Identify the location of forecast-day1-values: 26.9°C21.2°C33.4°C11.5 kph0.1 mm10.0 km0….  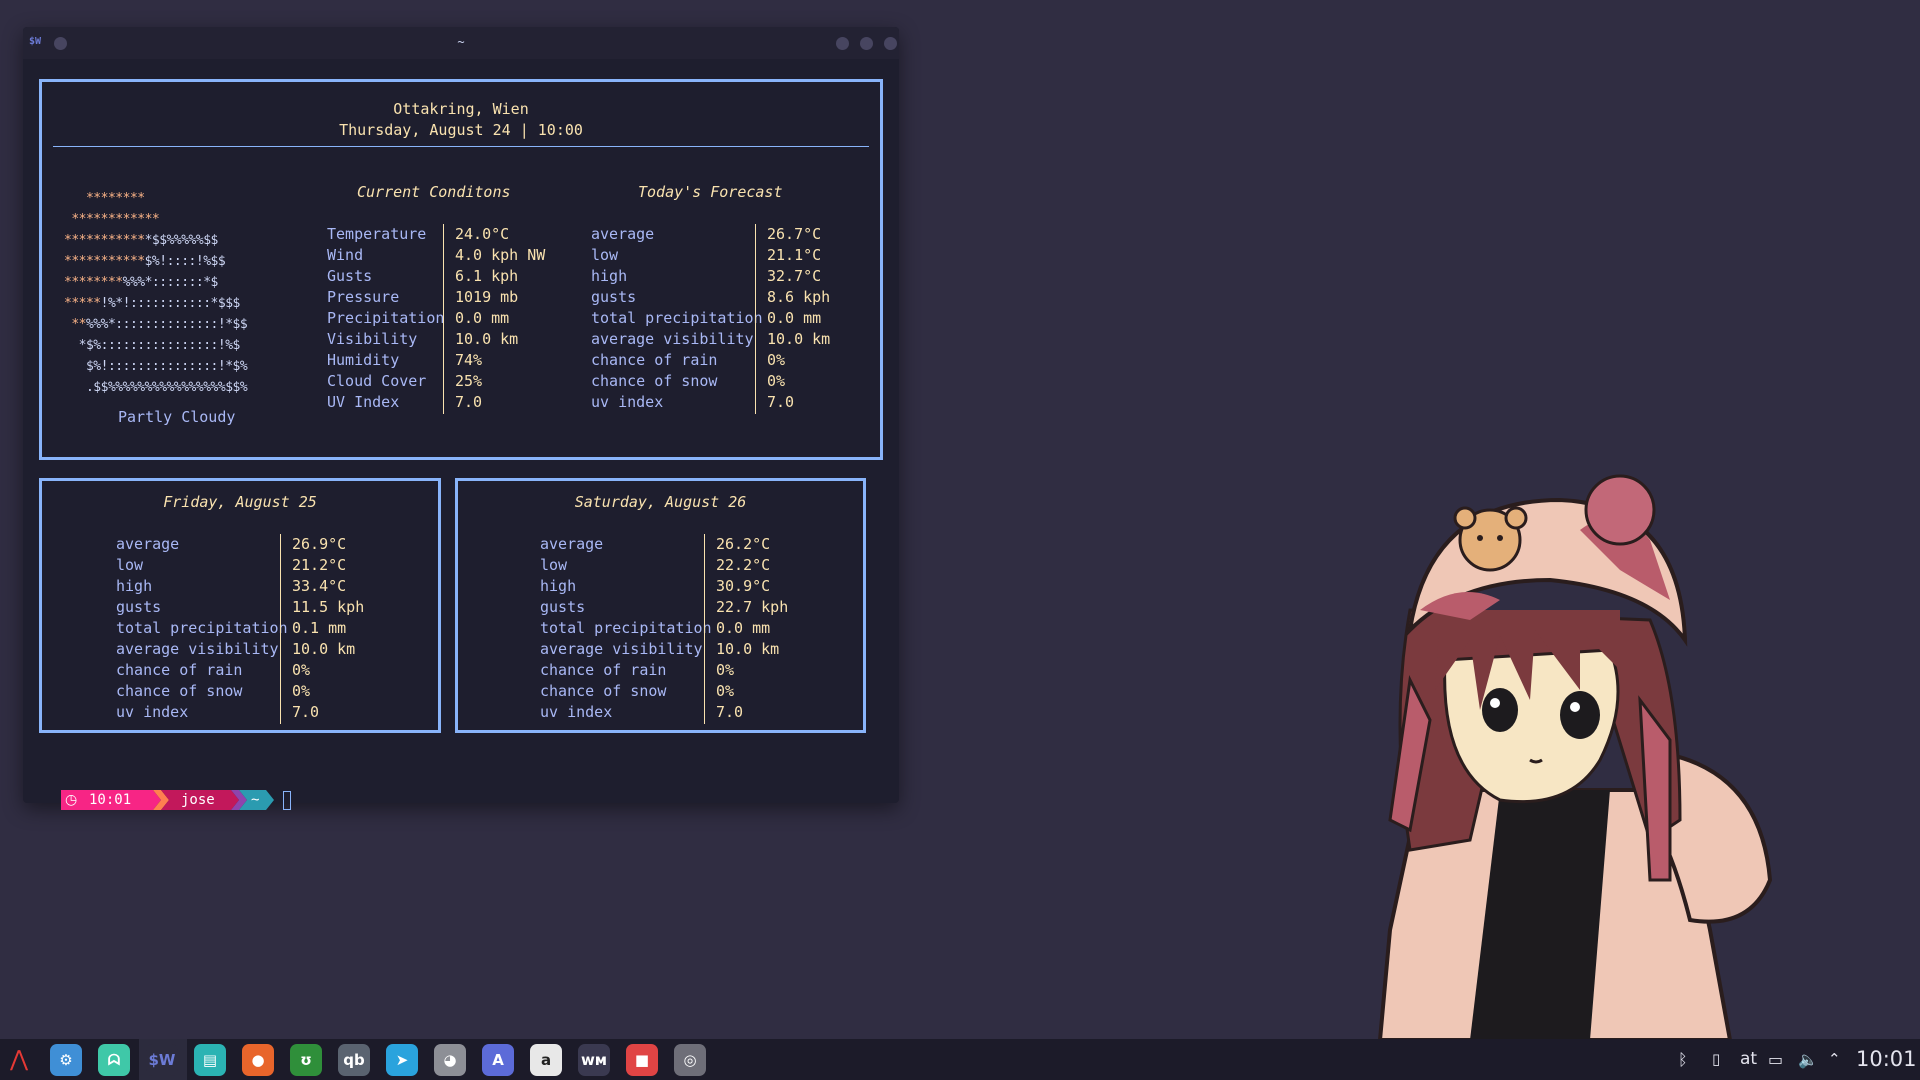
(328, 628).